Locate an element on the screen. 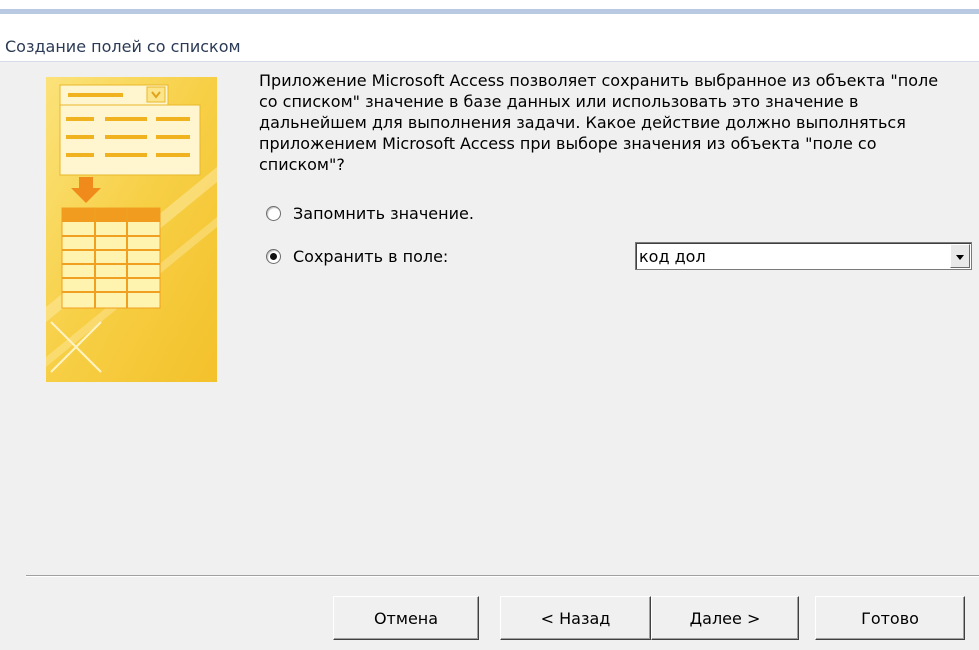 This screenshot has height=650, width=979. save-in-field-option: Сохранить в поле: is located at coordinates (357, 256).